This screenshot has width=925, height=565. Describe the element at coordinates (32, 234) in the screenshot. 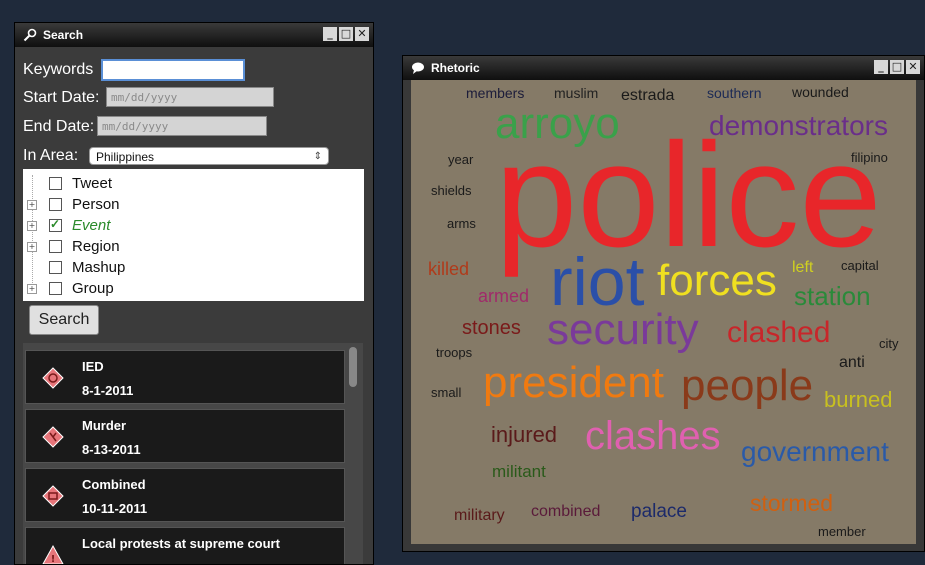

I see `tree-line` at that location.